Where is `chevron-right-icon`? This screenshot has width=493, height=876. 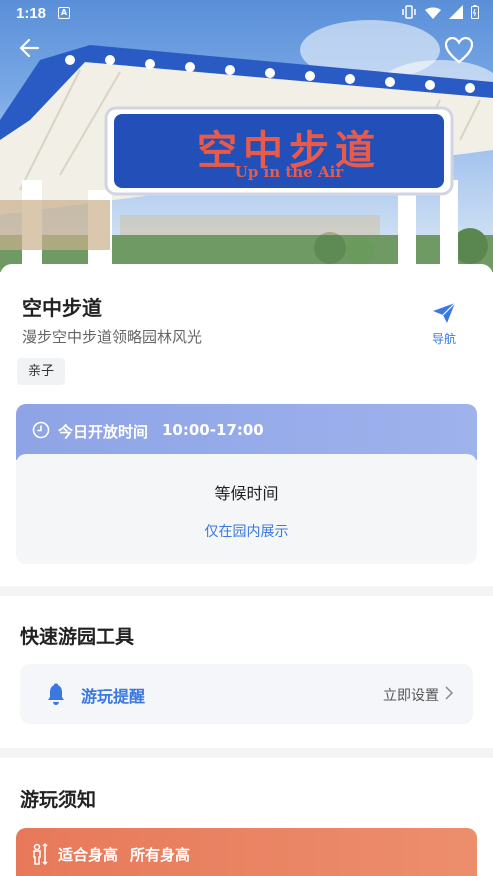 chevron-right-icon is located at coordinates (449, 693).